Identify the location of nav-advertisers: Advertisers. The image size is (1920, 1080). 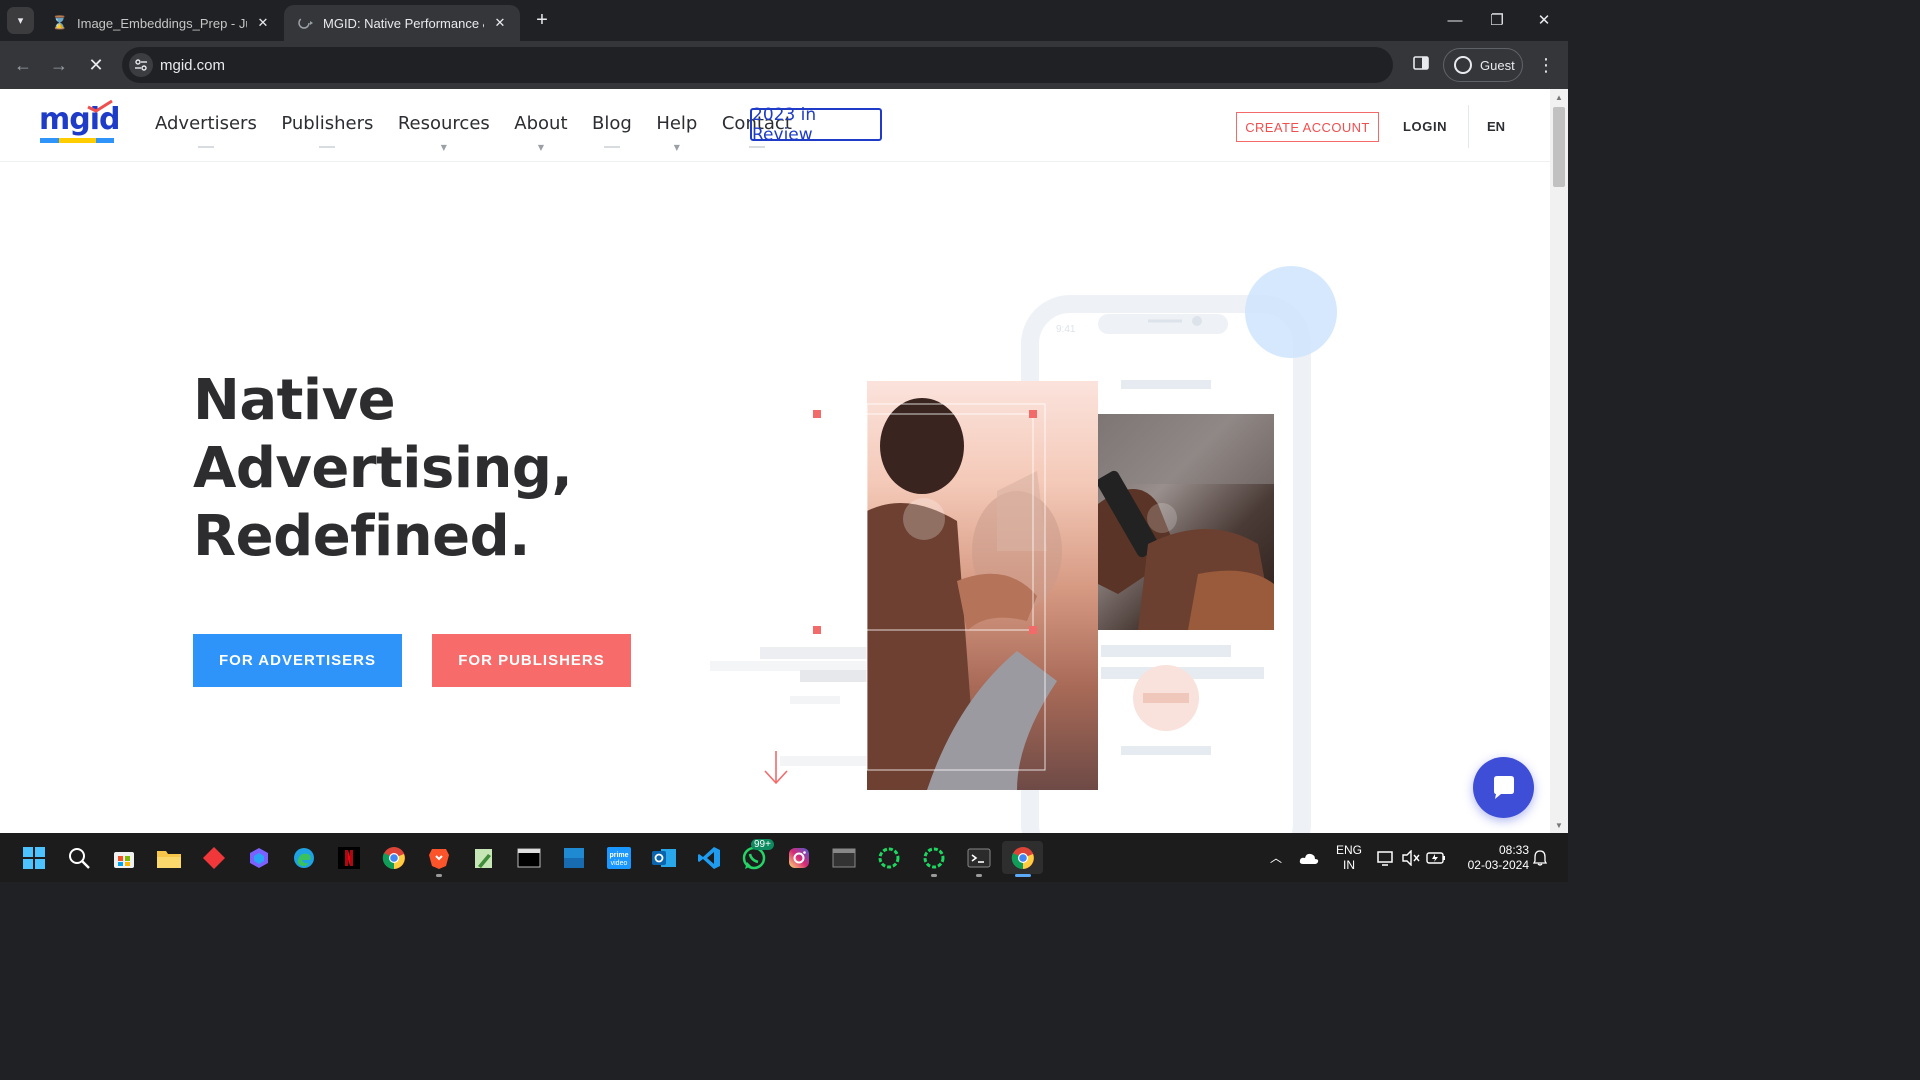
(206, 130).